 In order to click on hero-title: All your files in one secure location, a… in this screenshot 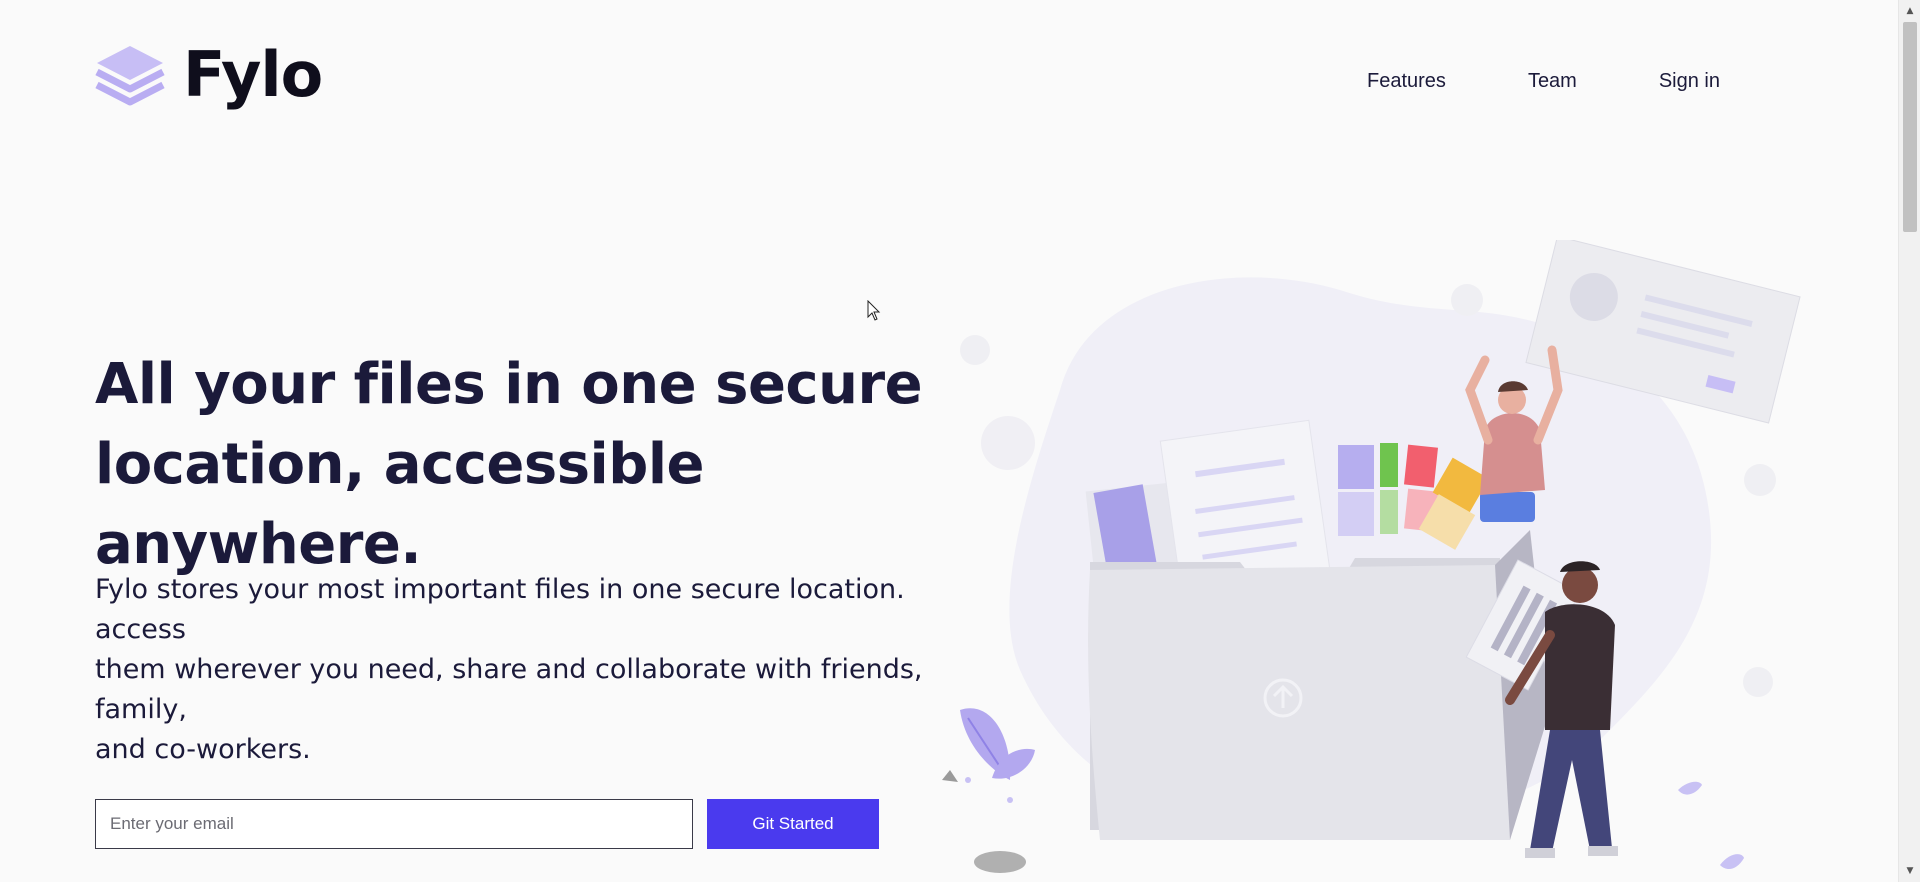, I will do `click(535, 465)`.